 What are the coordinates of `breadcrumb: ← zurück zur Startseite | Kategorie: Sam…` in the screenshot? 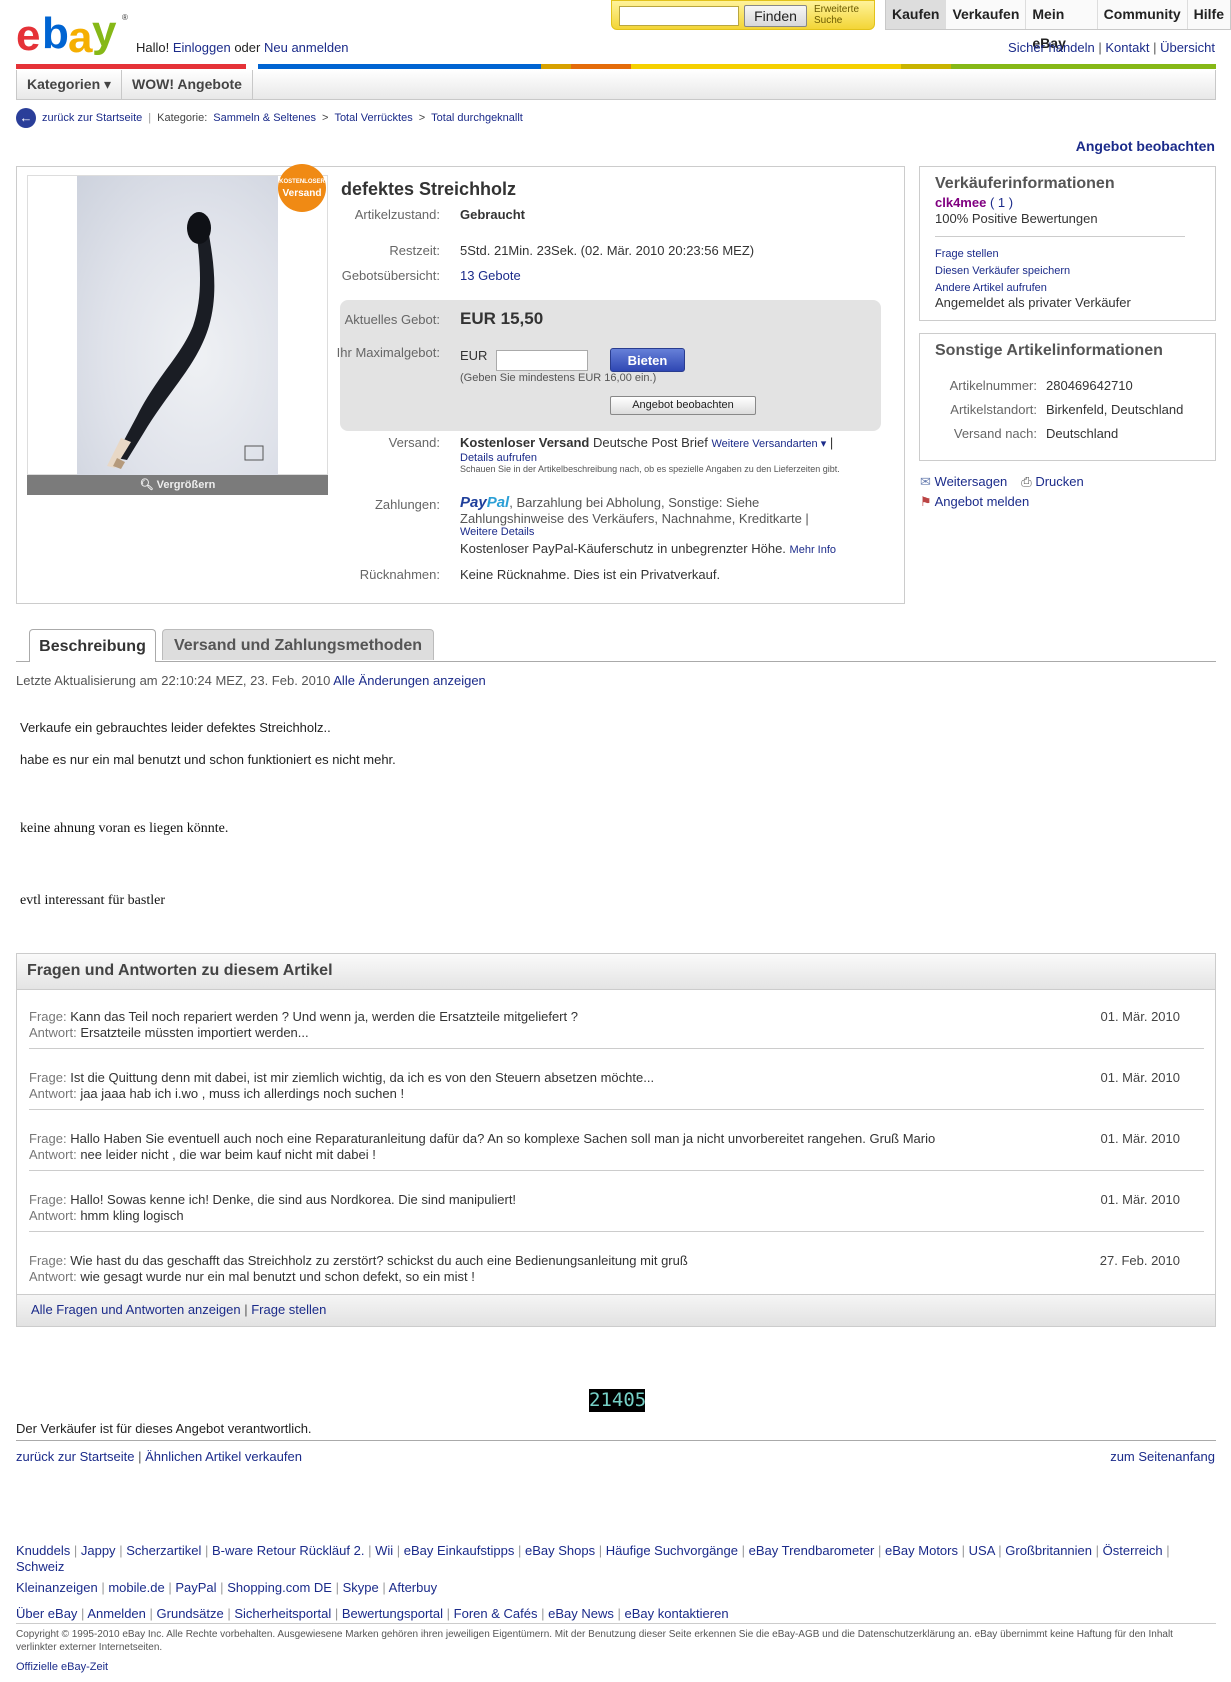 It's located at (269, 118).